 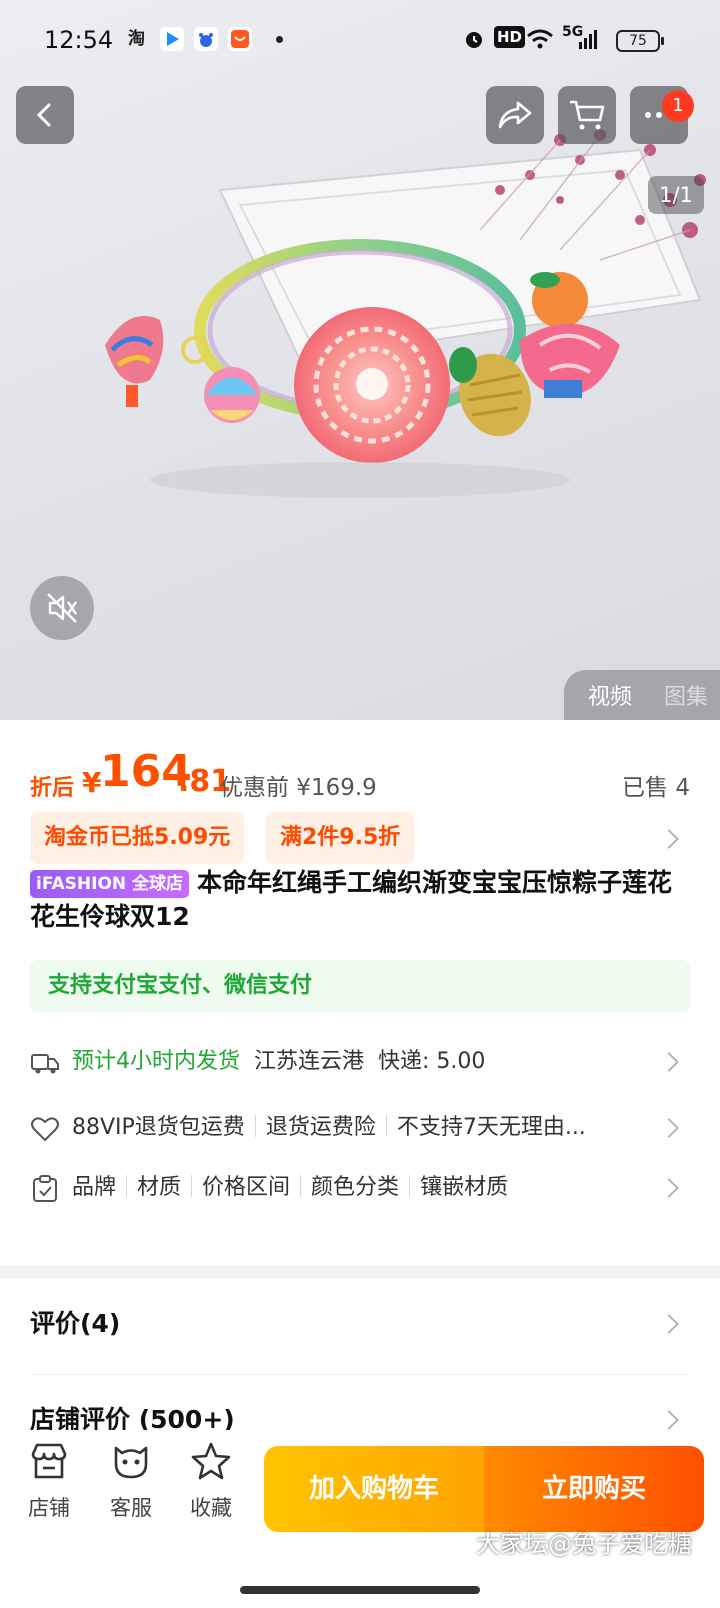 I want to click on alarm-icon, so click(x=474, y=41).